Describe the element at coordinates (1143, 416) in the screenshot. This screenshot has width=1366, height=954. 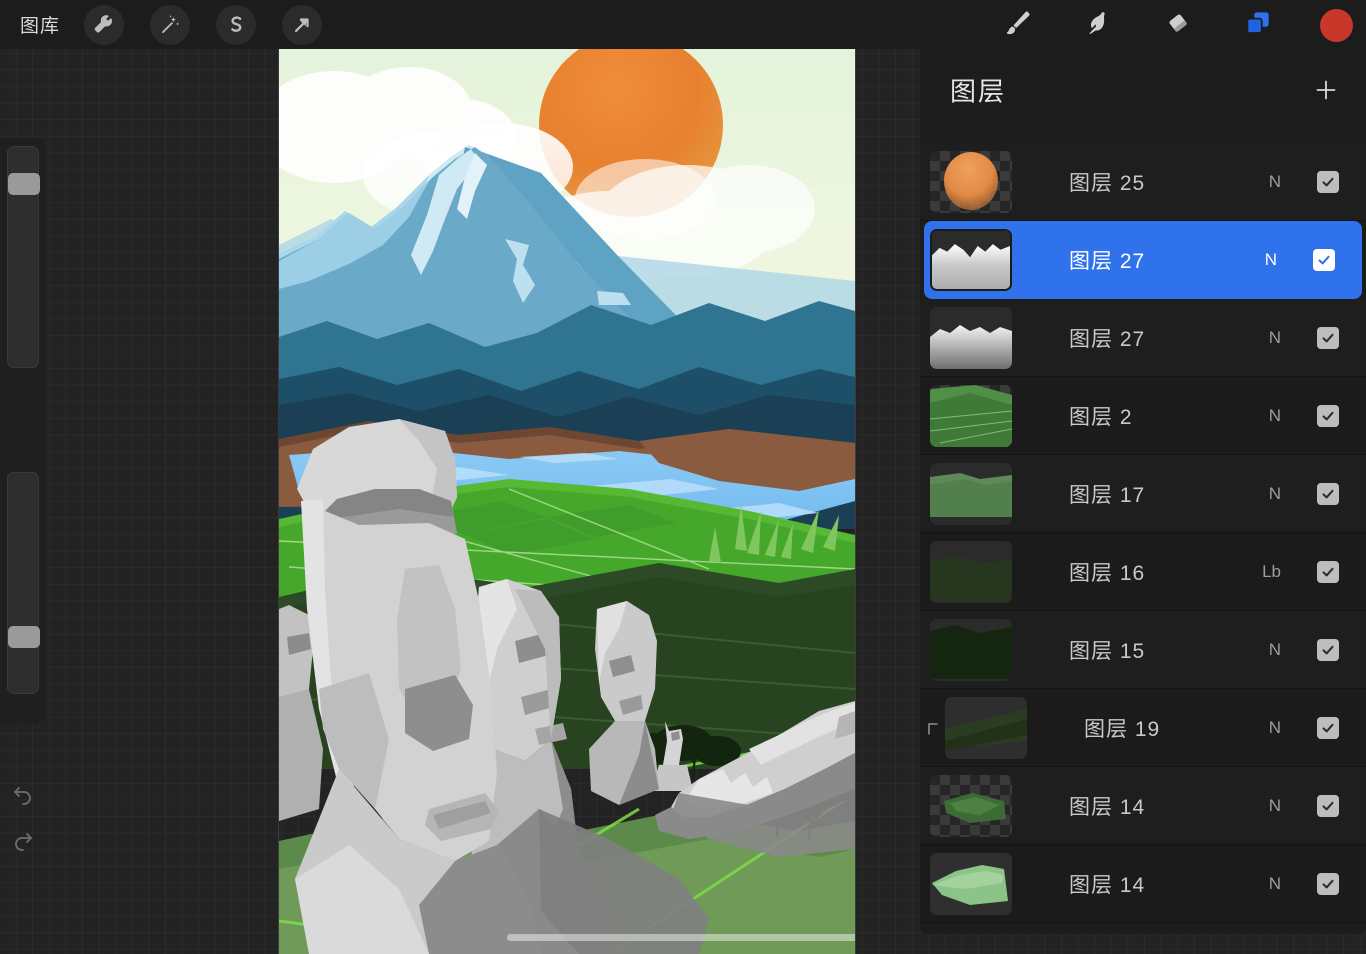
I see `layer-row: 图层 2 N` at that location.